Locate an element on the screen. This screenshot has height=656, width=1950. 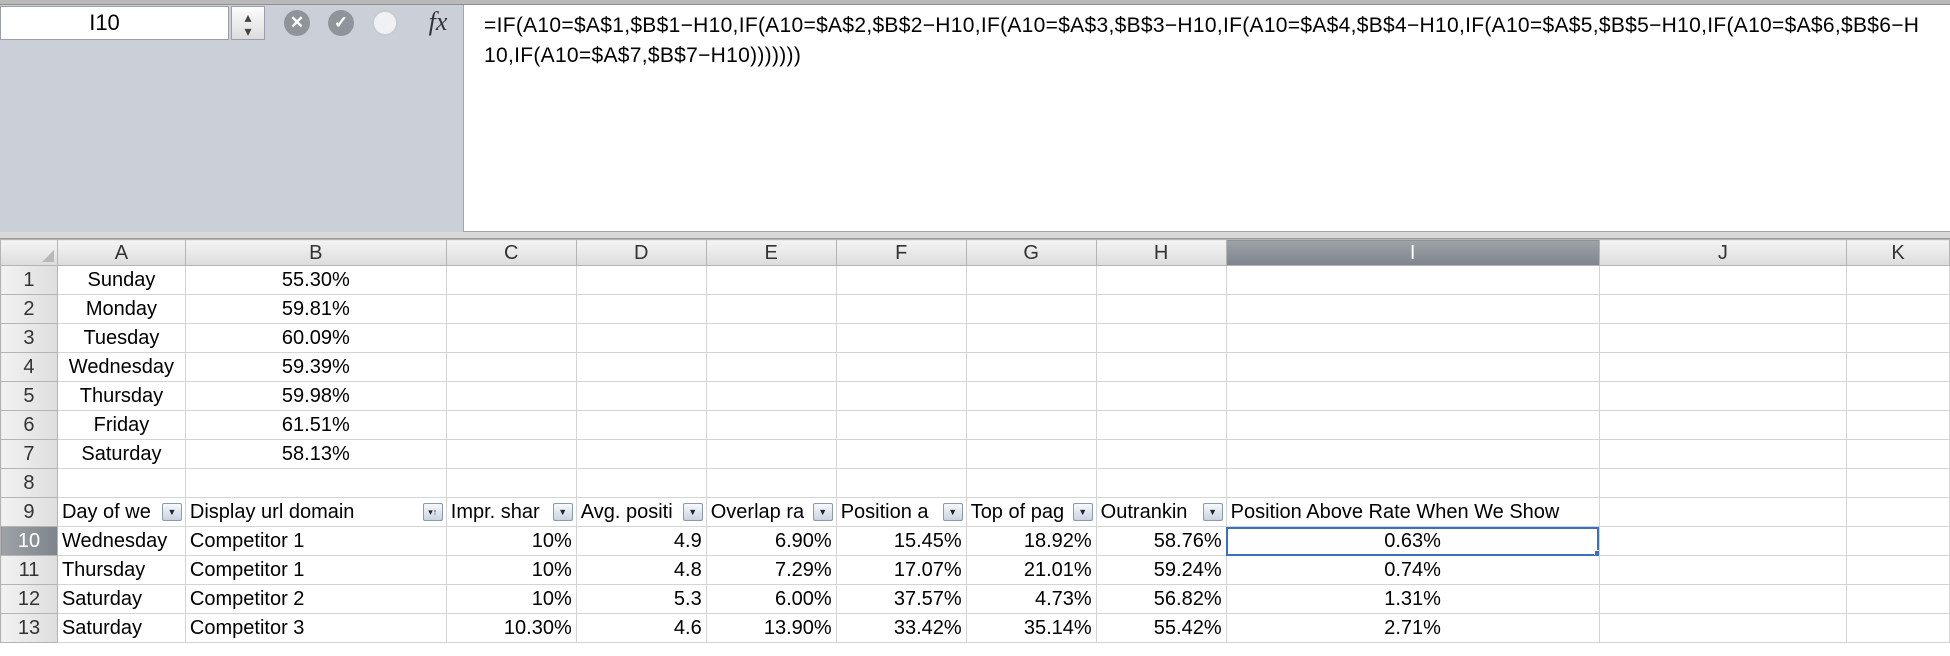
cell-g5 is located at coordinates (1031, 396).